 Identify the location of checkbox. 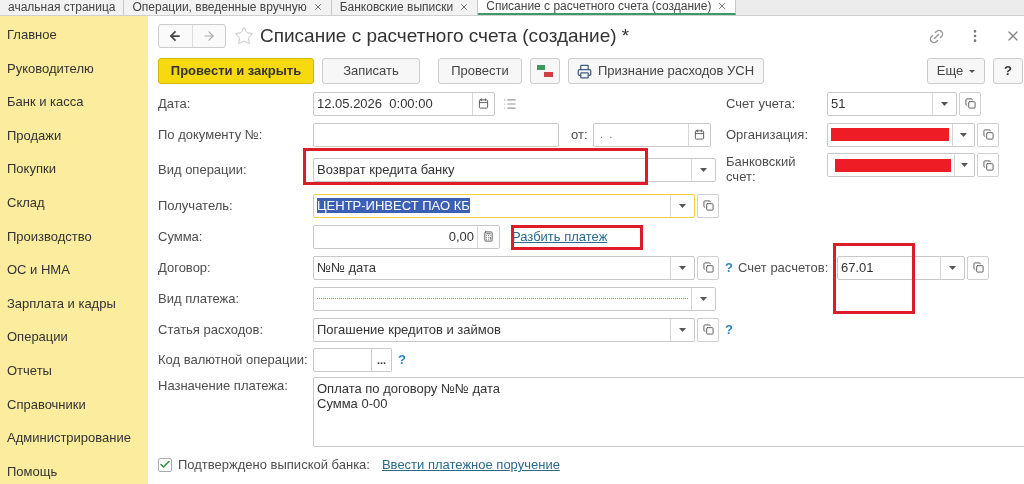
(165, 464).